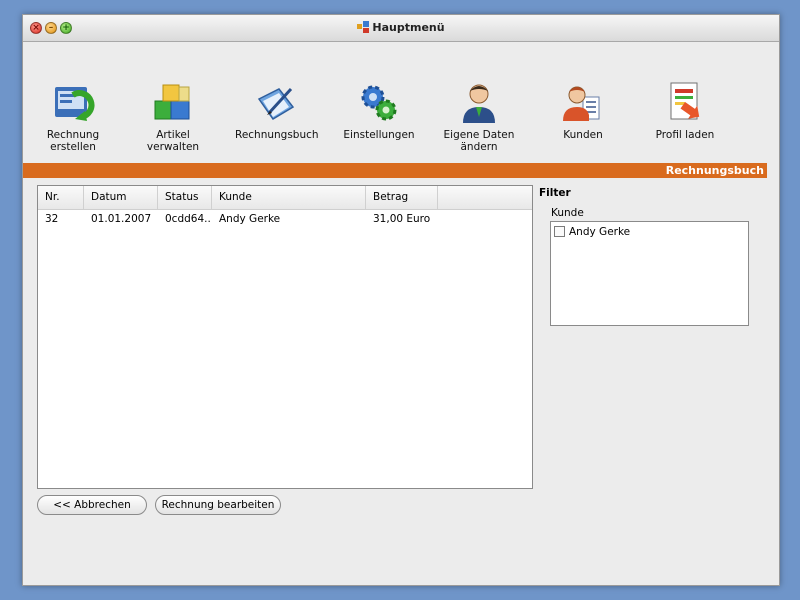  Describe the element at coordinates (402, 197) in the screenshot. I see `column-header-betrag: Betrag` at that location.